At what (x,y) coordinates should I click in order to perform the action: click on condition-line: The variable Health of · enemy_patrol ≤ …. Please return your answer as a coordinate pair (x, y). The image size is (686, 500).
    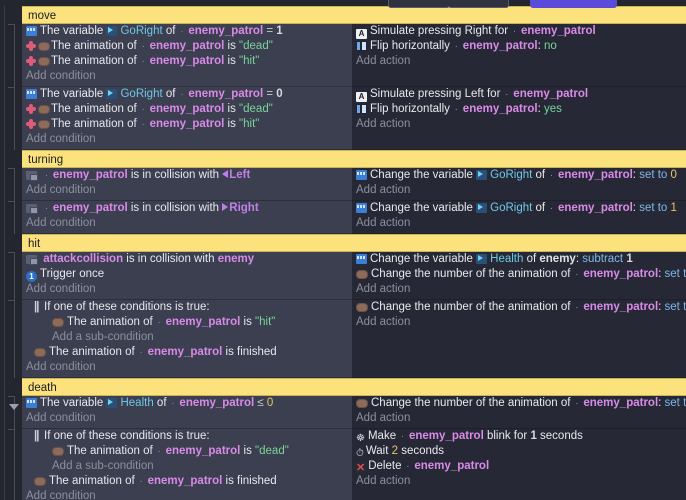
    Looking at the image, I should click on (187, 403).